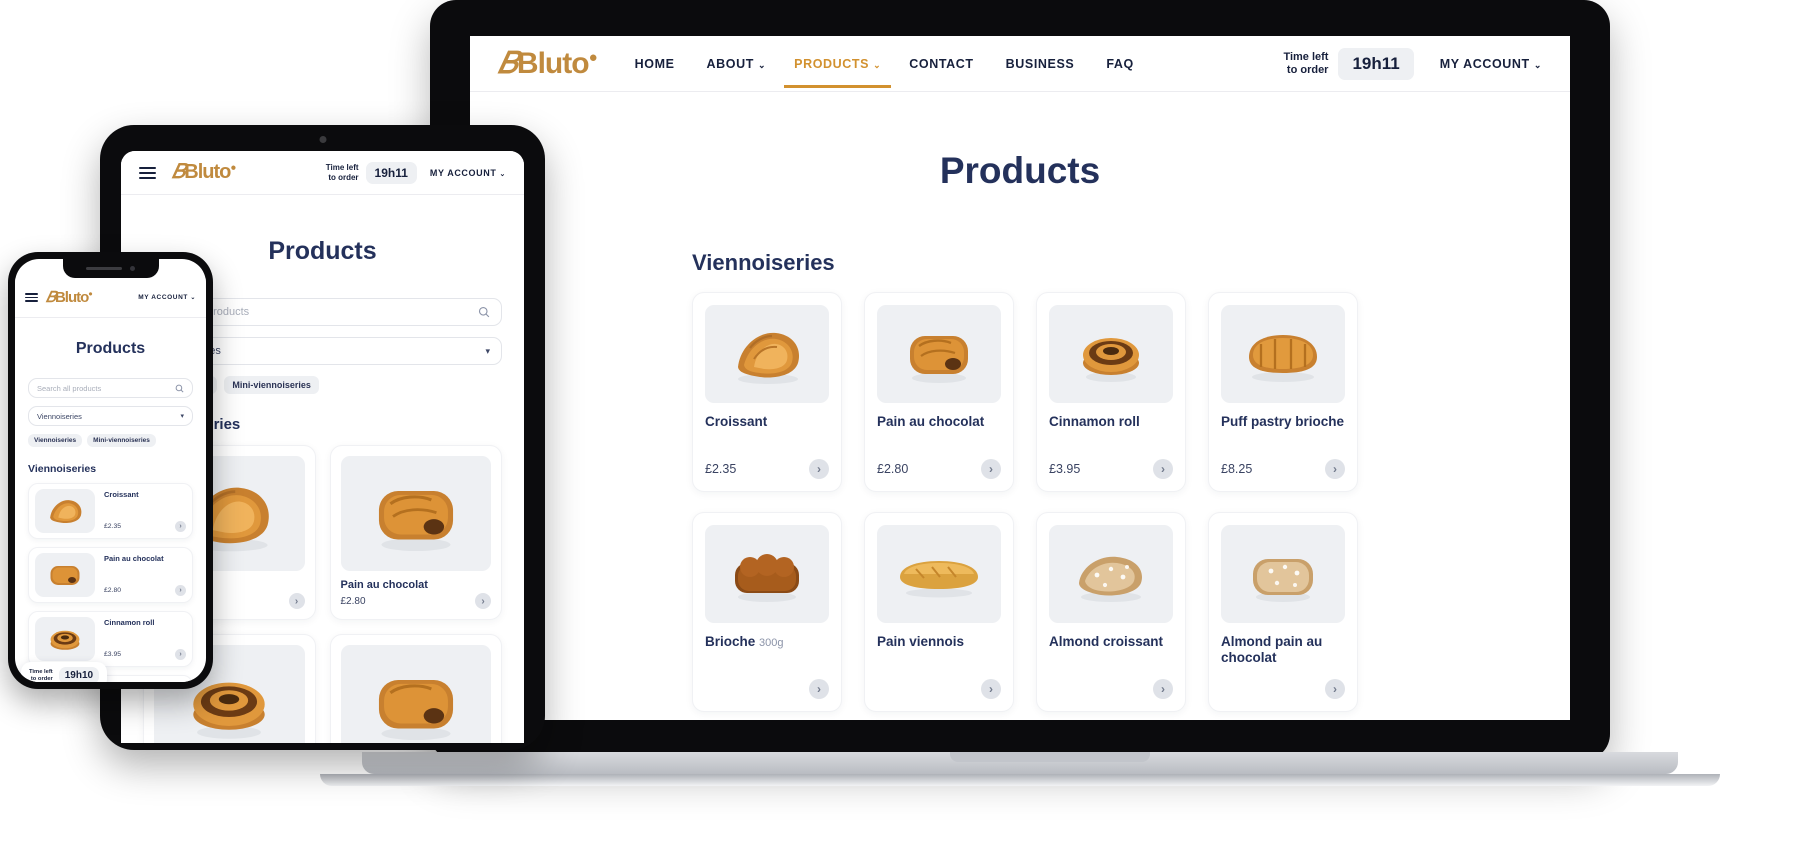 The width and height of the screenshot is (1800, 858). I want to click on search-input: Search all products, so click(110, 388).